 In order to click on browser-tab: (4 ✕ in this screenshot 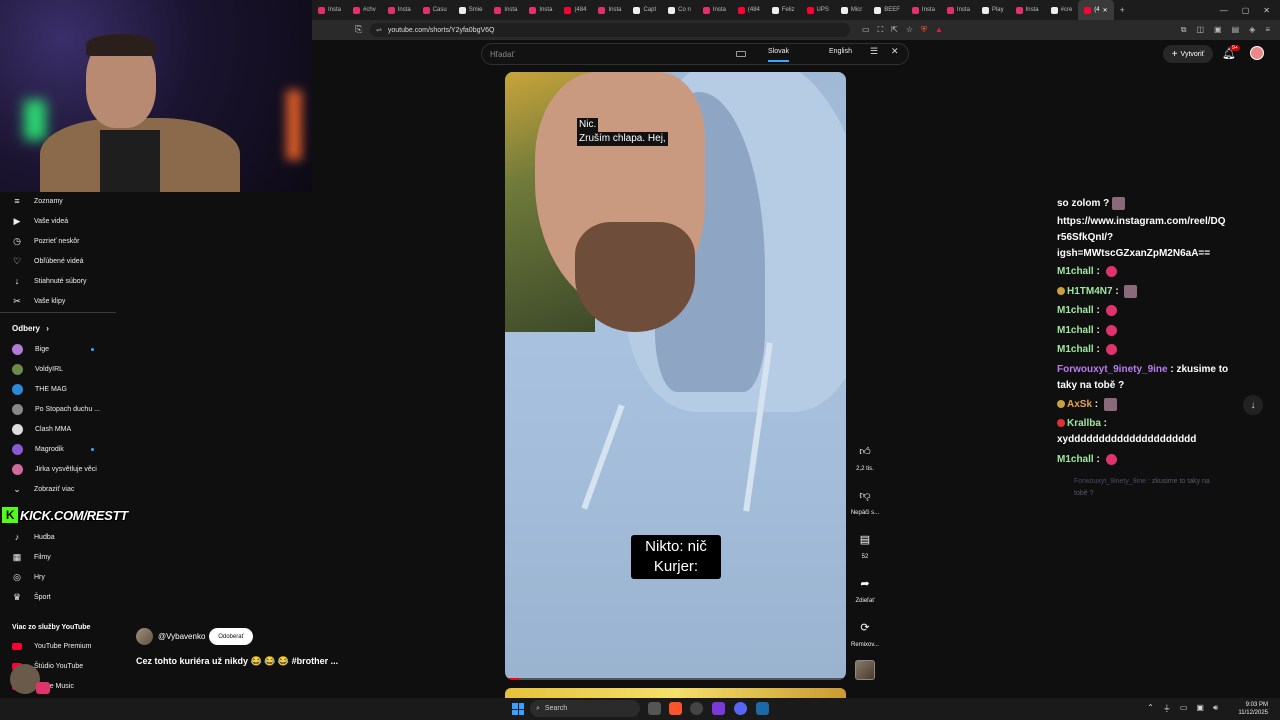, I will do `click(1096, 10)`.